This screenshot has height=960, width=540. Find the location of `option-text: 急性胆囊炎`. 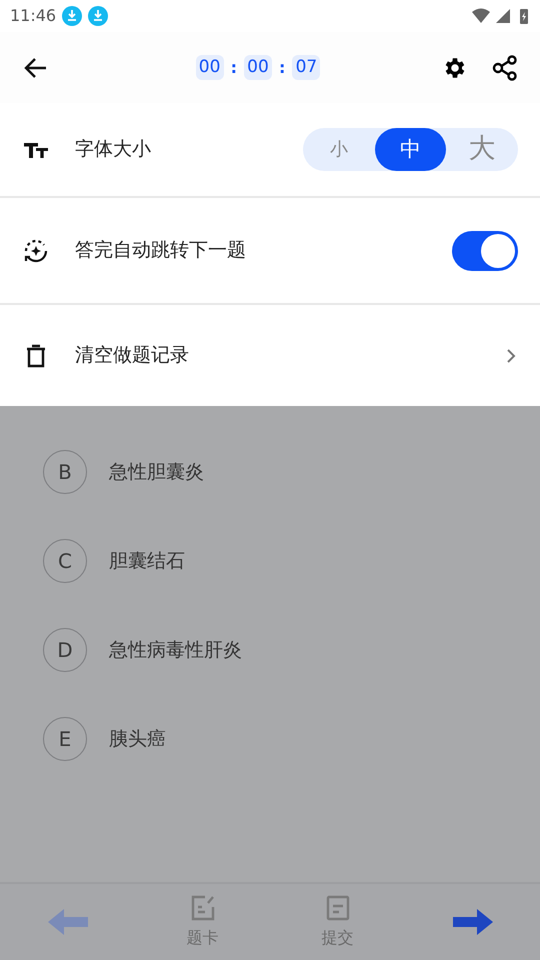

option-text: 急性胆囊炎 is located at coordinates (156, 472).